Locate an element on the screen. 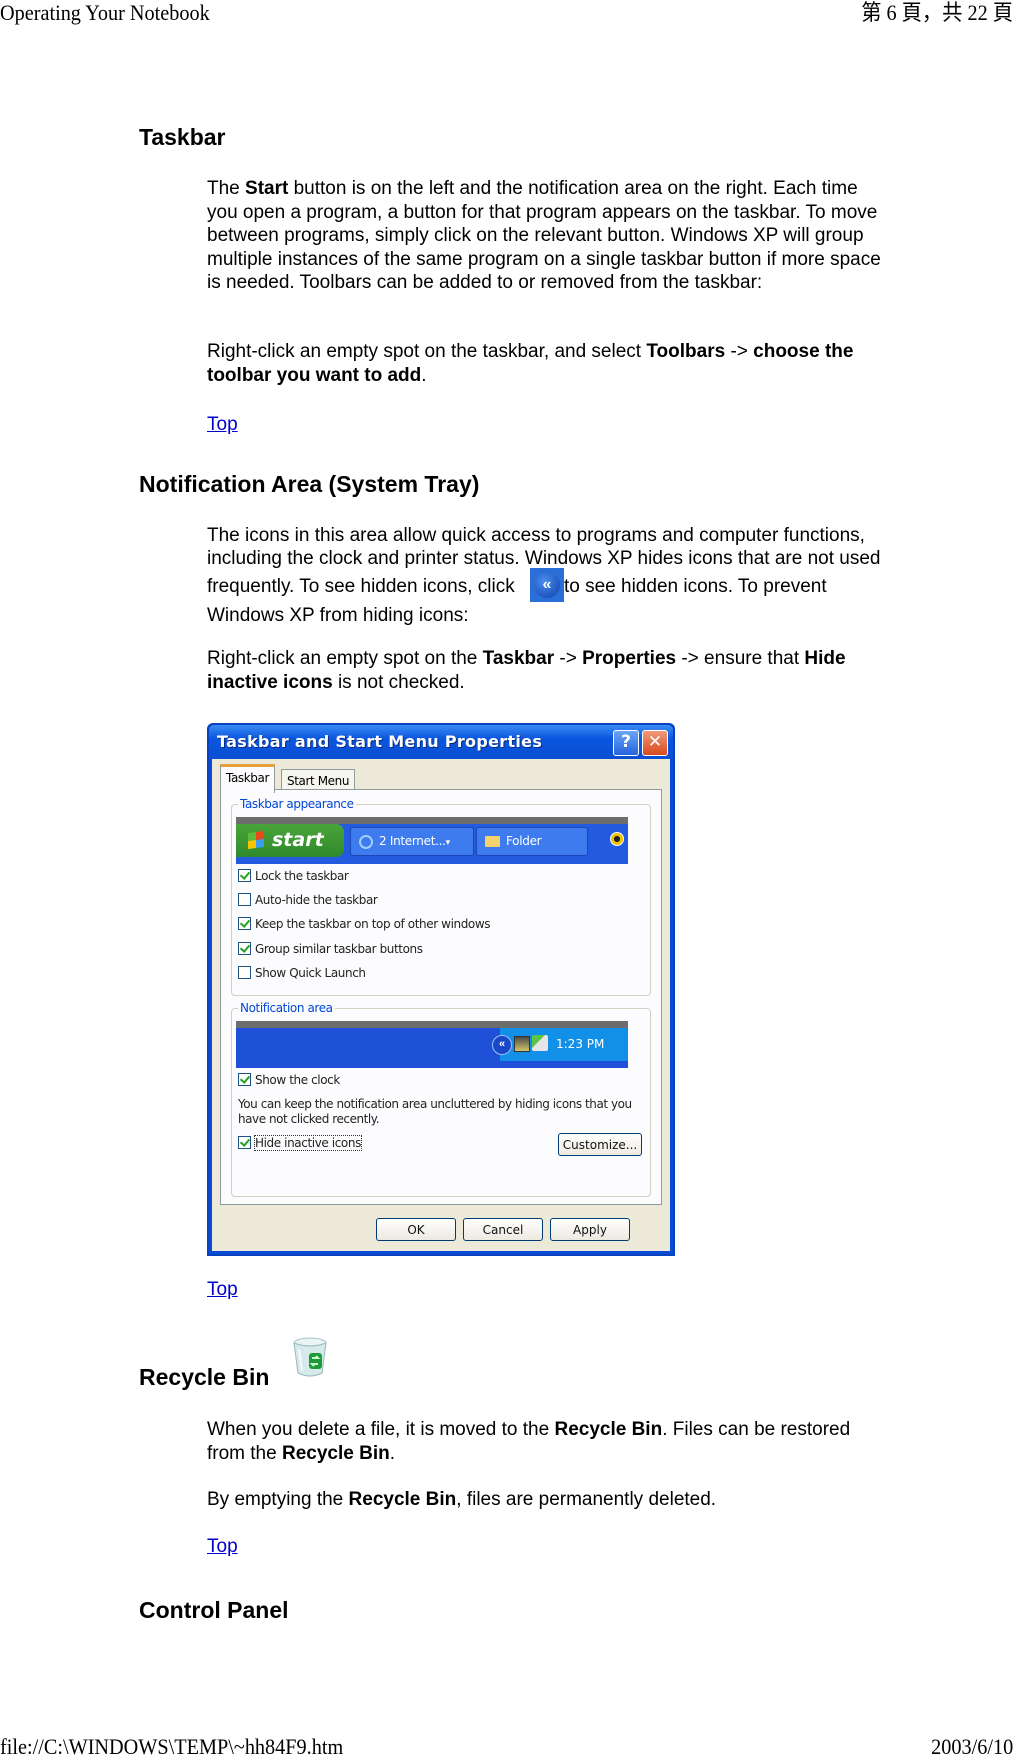 This screenshot has height=1760, width=1013. text: -> ensure that is located at coordinates (740, 658).